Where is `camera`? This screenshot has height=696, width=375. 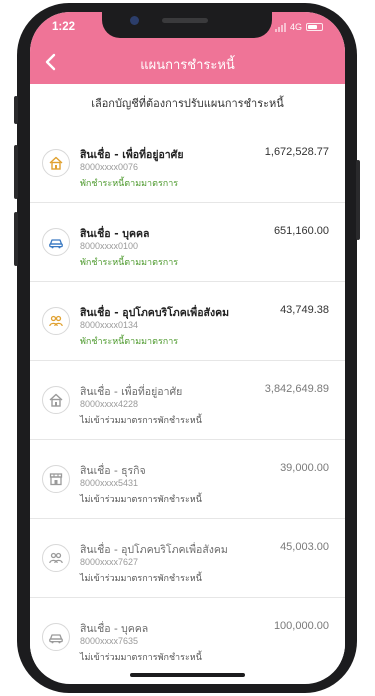 camera is located at coordinates (134, 20).